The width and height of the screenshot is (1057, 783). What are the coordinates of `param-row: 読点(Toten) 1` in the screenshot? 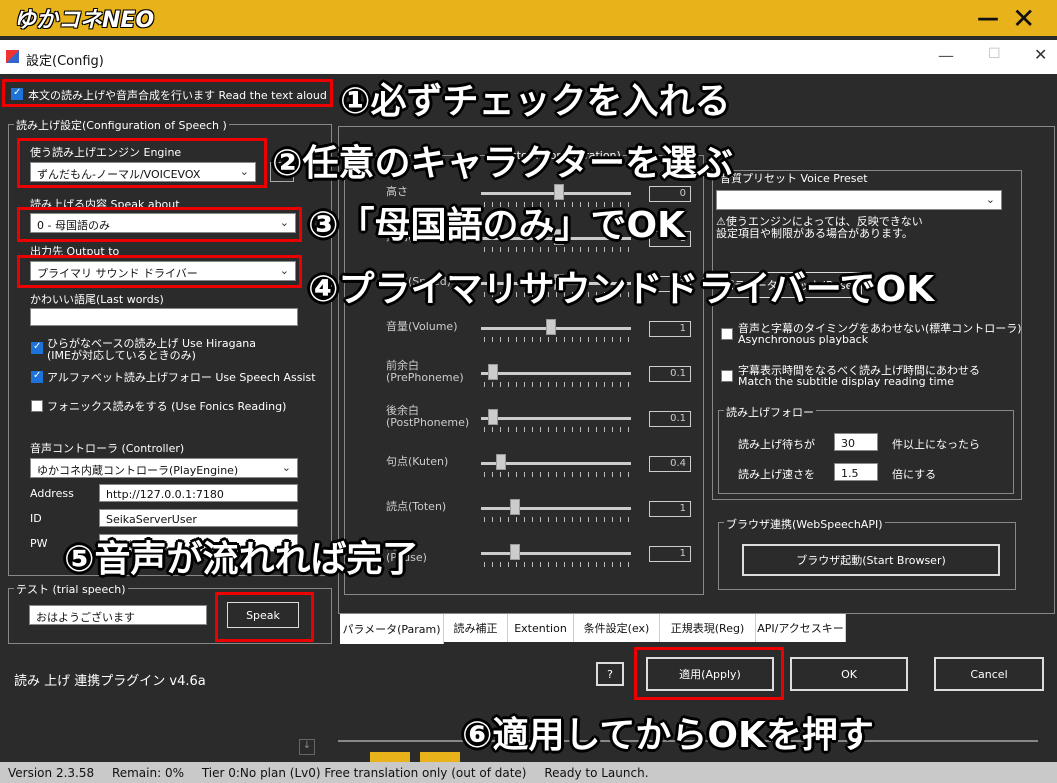 It's located at (525, 515).